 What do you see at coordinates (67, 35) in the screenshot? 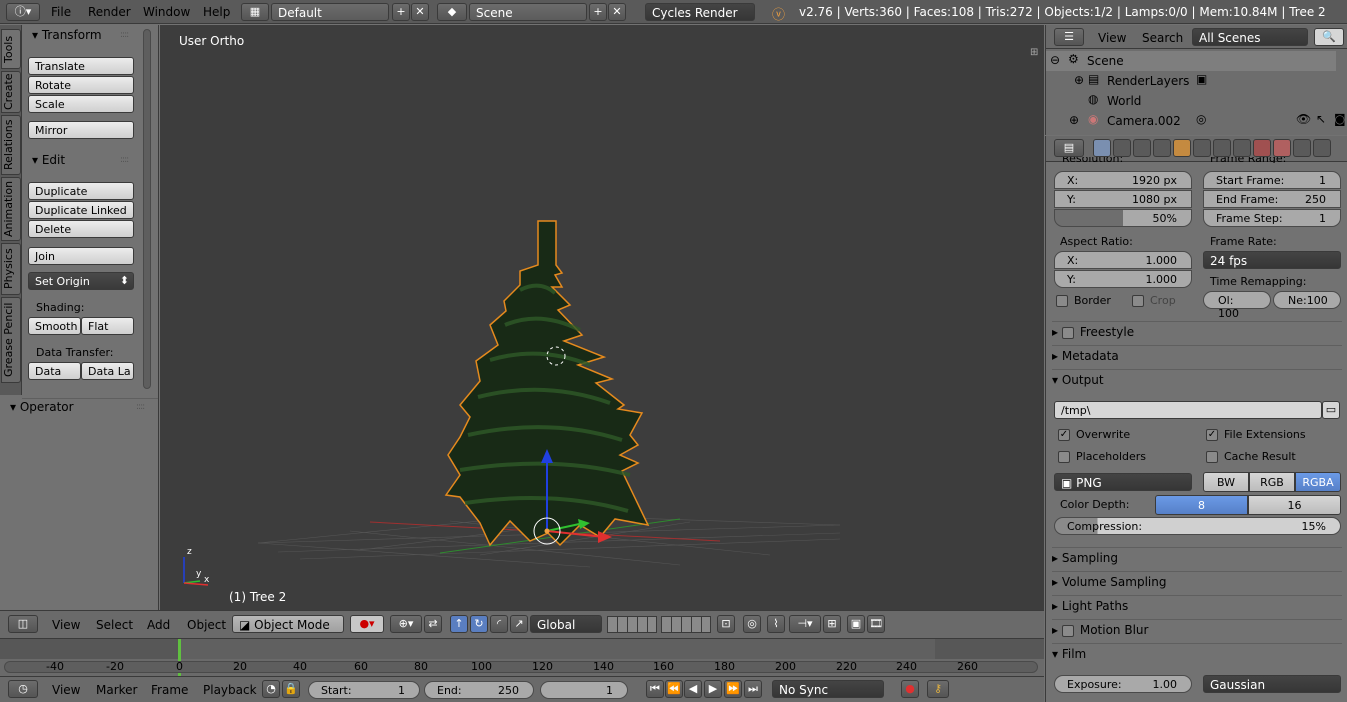
I see `transform-panel-header: ▾ Transform` at bounding box center [67, 35].